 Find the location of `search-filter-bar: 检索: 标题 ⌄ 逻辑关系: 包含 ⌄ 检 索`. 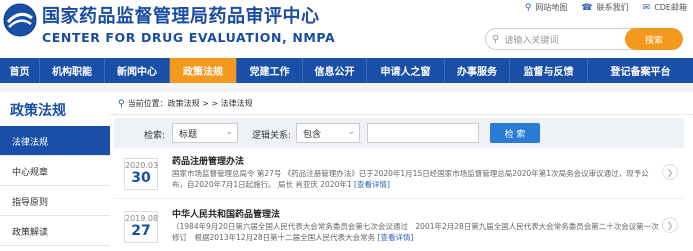

search-filter-bar: 检索: 标题 ⌄ 逻辑关系: 包含 ⌄ 检 索 is located at coordinates (399, 133).